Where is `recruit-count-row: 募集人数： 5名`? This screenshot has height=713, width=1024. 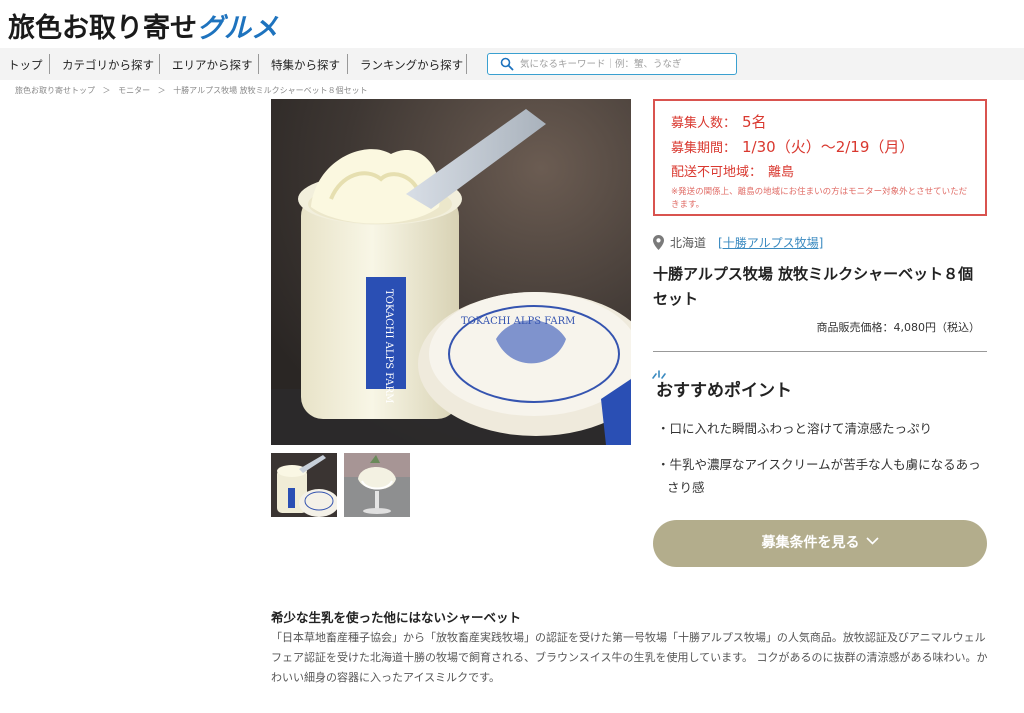 recruit-count-row: 募集人数： 5名 is located at coordinates (820, 121).